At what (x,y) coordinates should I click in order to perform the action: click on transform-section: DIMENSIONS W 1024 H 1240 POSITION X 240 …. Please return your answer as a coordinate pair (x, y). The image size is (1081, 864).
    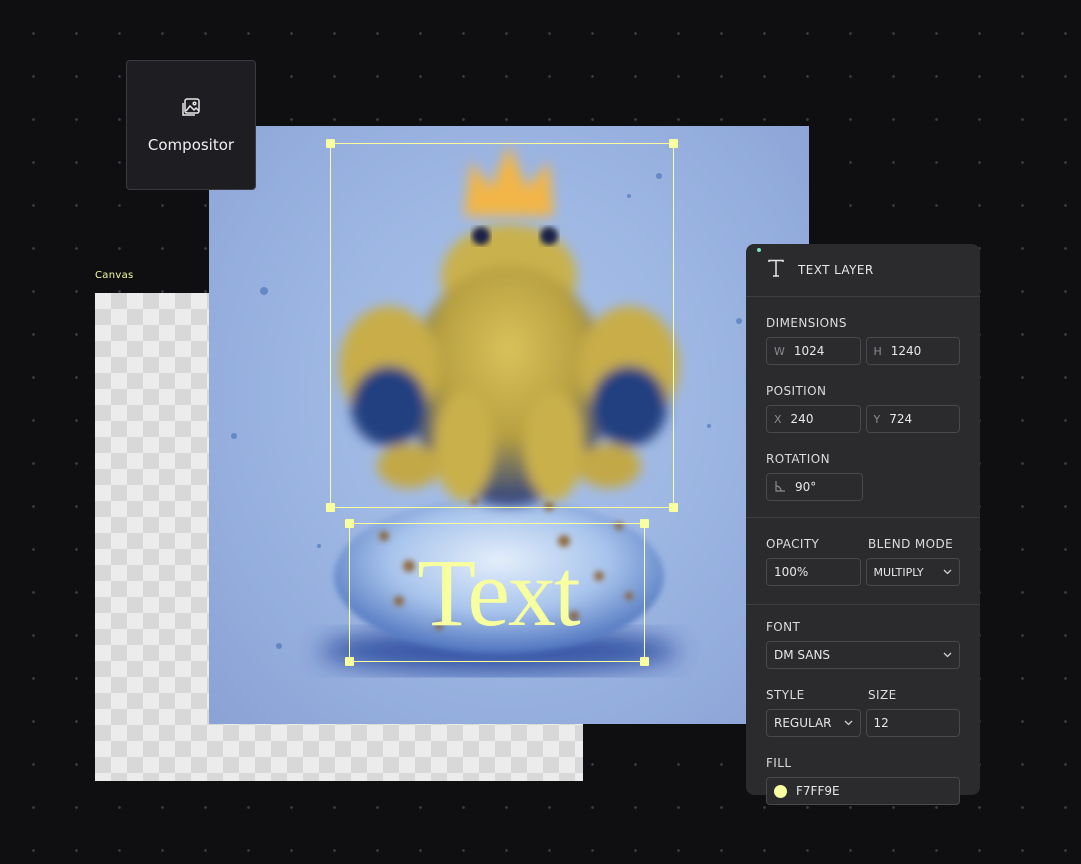
    Looking at the image, I should click on (863, 407).